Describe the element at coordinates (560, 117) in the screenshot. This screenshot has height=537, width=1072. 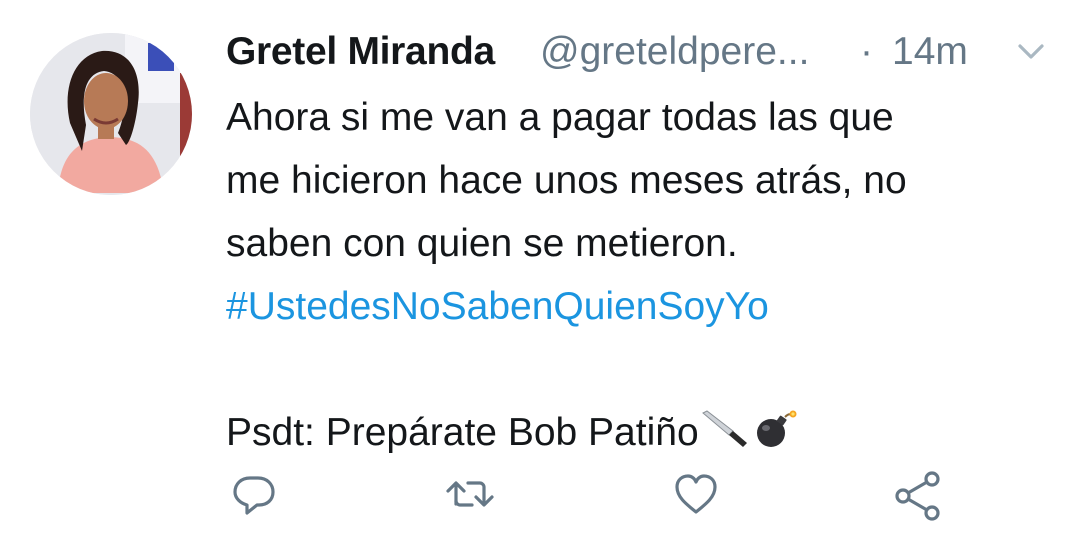
I see `tweet-text-line: Ahora si me van a pagar todas las que` at that location.